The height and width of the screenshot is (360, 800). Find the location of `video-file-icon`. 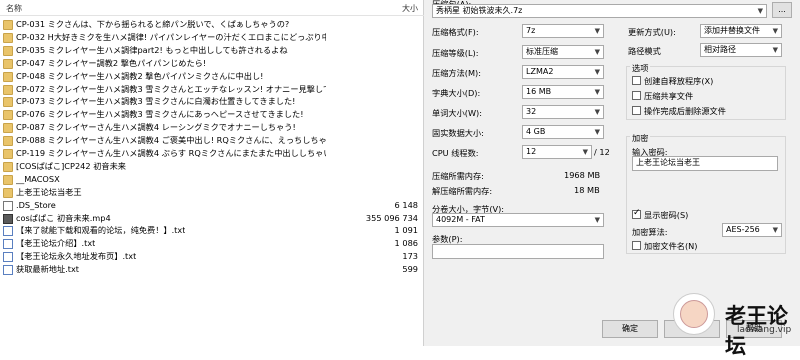

video-file-icon is located at coordinates (8, 218).